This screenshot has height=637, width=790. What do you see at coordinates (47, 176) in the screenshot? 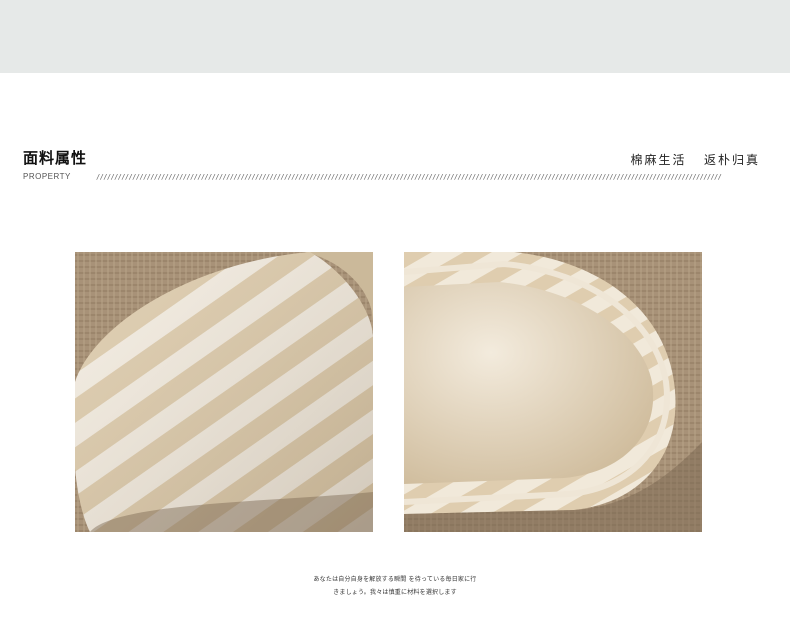
I see `section-subtitle: PROPERTY` at bounding box center [47, 176].